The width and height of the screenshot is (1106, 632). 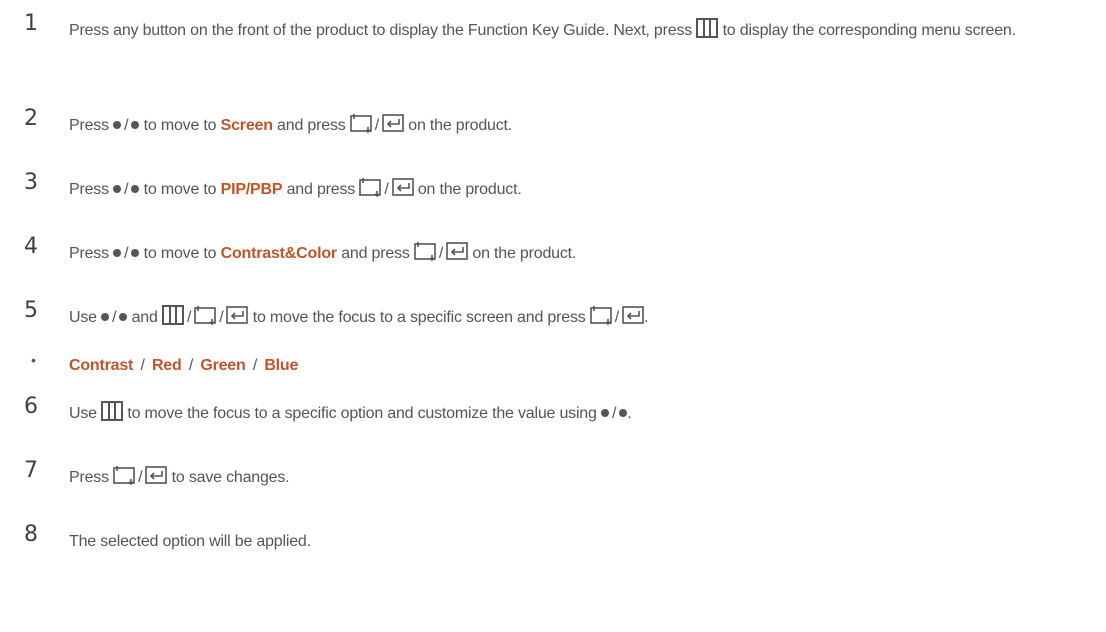 I want to click on option-red: Red, so click(x=166, y=365).